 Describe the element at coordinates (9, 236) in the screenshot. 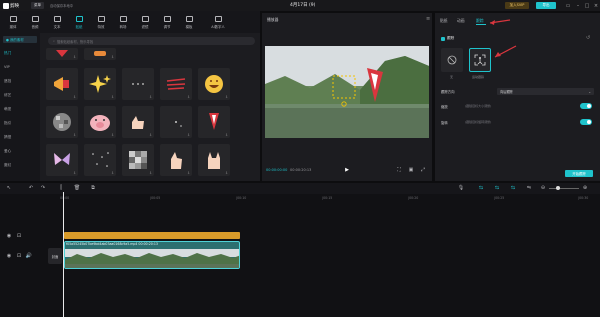

I see `eye-icon: ◉` at that location.